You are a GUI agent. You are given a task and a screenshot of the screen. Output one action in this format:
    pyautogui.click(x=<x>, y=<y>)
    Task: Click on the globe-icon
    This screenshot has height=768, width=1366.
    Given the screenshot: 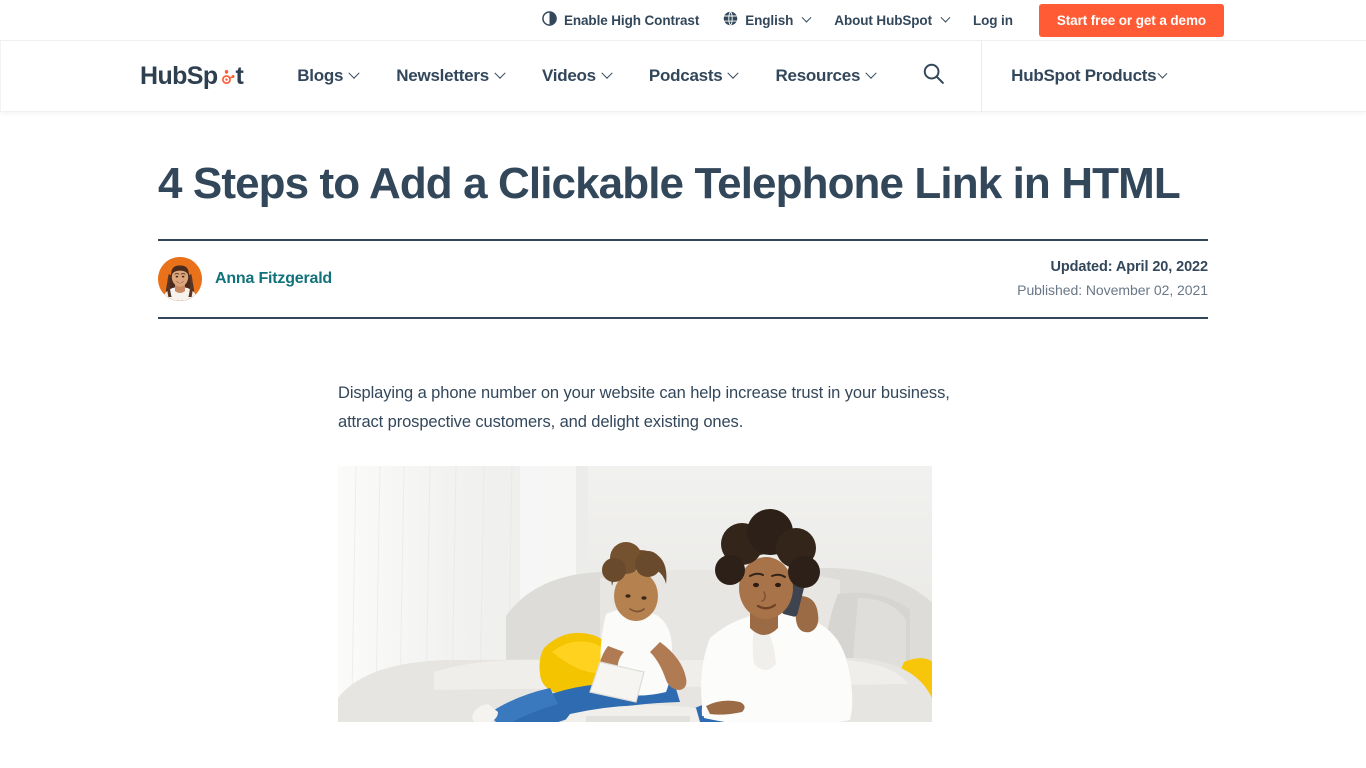 What is the action you would take?
    pyautogui.click(x=730, y=20)
    